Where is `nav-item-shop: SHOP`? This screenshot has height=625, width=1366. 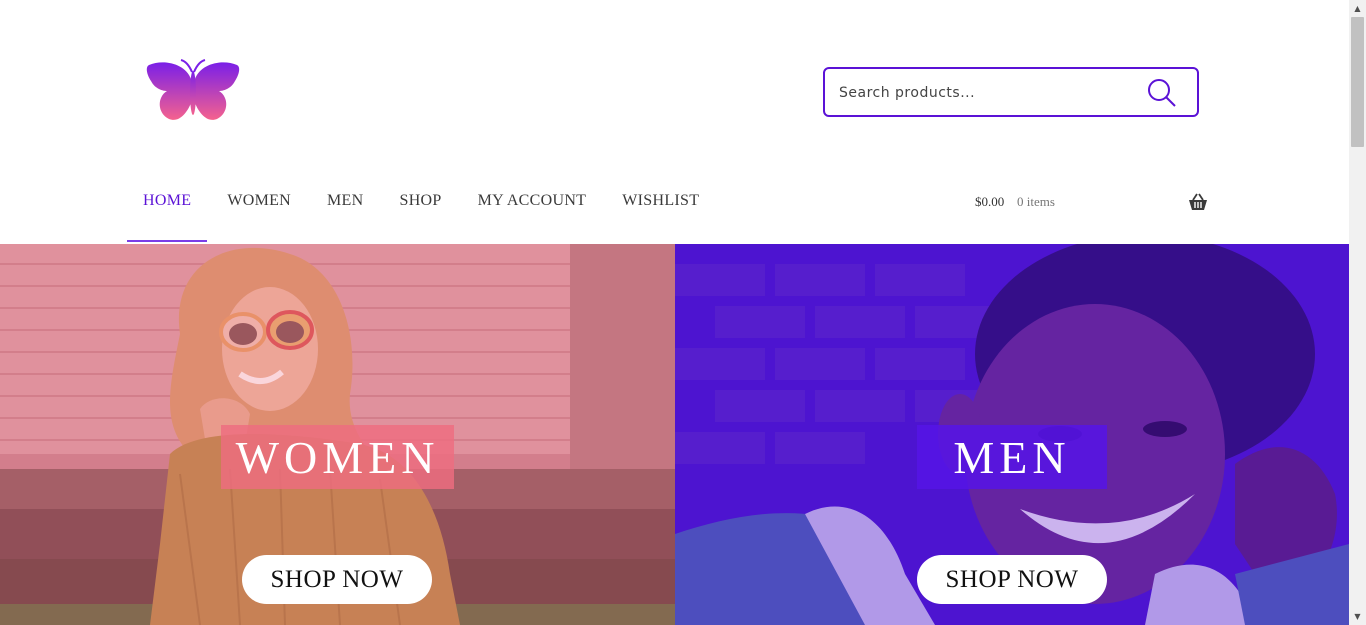
nav-item-shop: SHOP is located at coordinates (421, 206).